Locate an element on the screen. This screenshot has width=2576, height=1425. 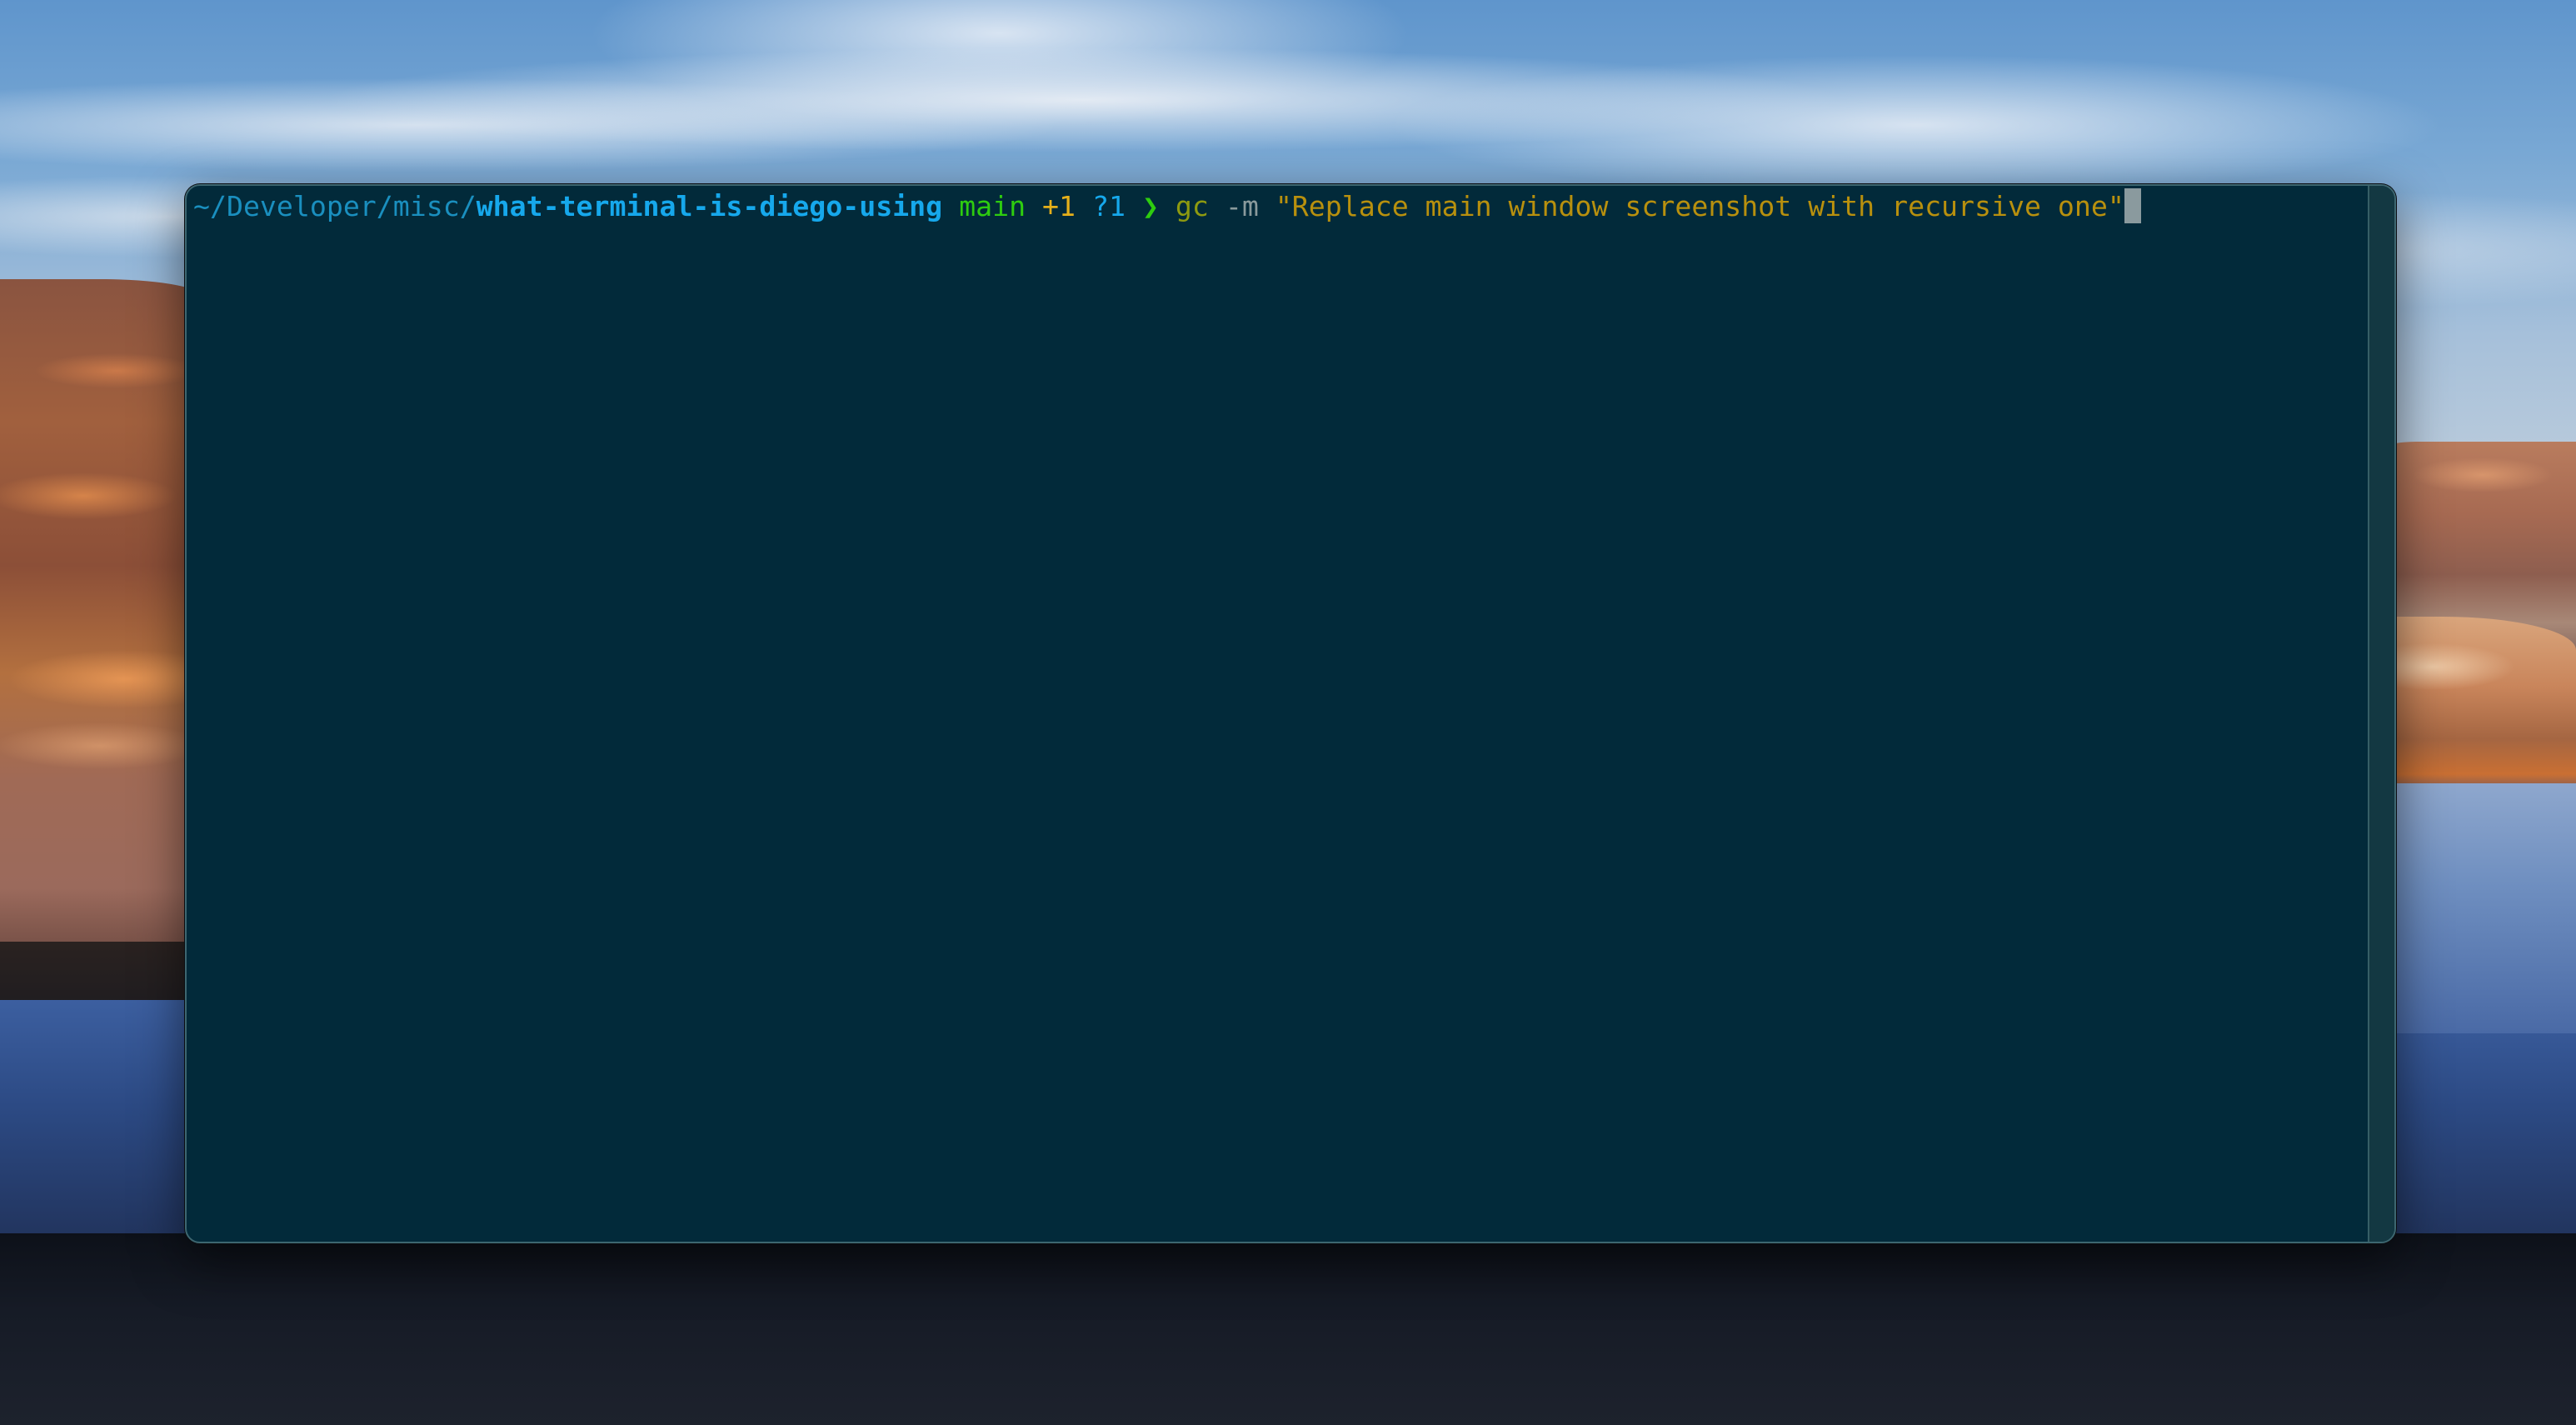
wallpaper-lake-shade is located at coordinates (1288, 1329).